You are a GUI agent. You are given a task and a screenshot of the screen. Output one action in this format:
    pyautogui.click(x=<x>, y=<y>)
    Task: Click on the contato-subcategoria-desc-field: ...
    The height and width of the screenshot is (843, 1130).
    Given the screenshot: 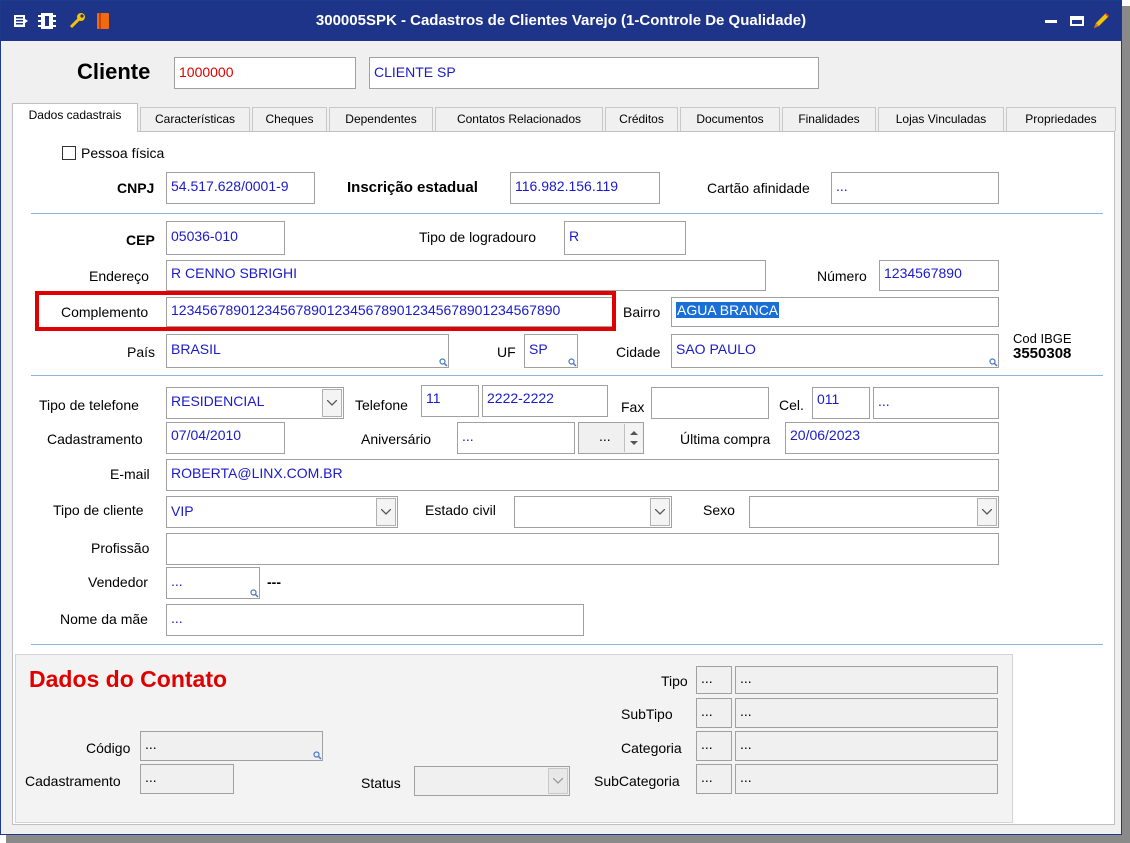 What is the action you would take?
    pyautogui.click(x=866, y=779)
    